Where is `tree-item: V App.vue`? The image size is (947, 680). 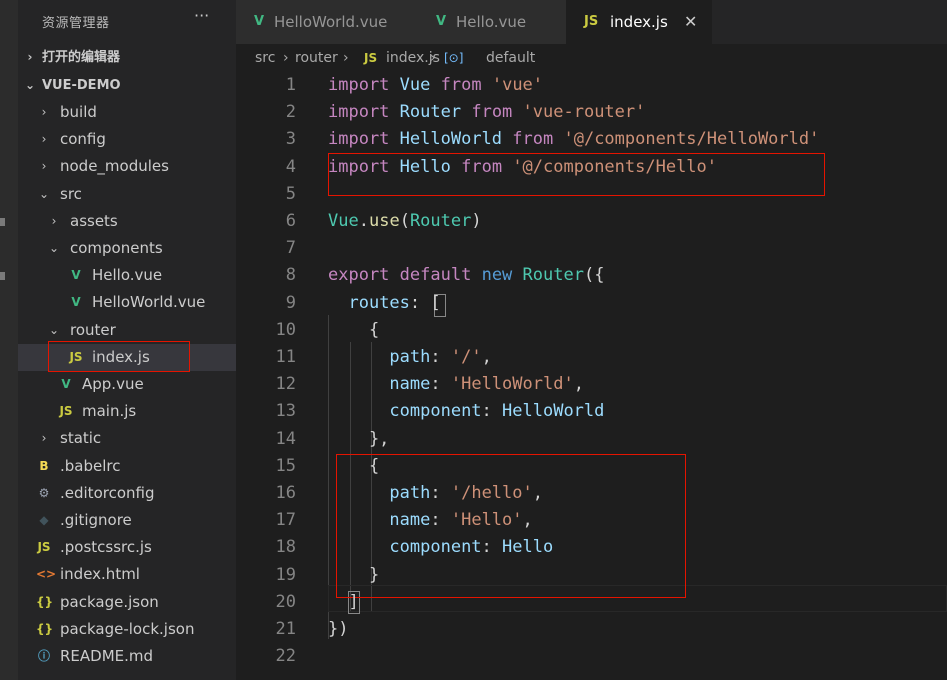 tree-item: V App.vue is located at coordinates (127, 384).